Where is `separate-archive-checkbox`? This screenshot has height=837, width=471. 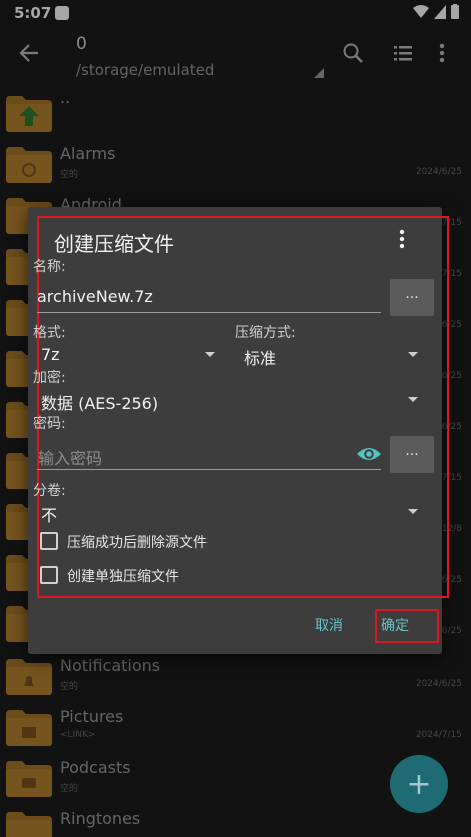
separate-archive-checkbox is located at coordinates (49, 575).